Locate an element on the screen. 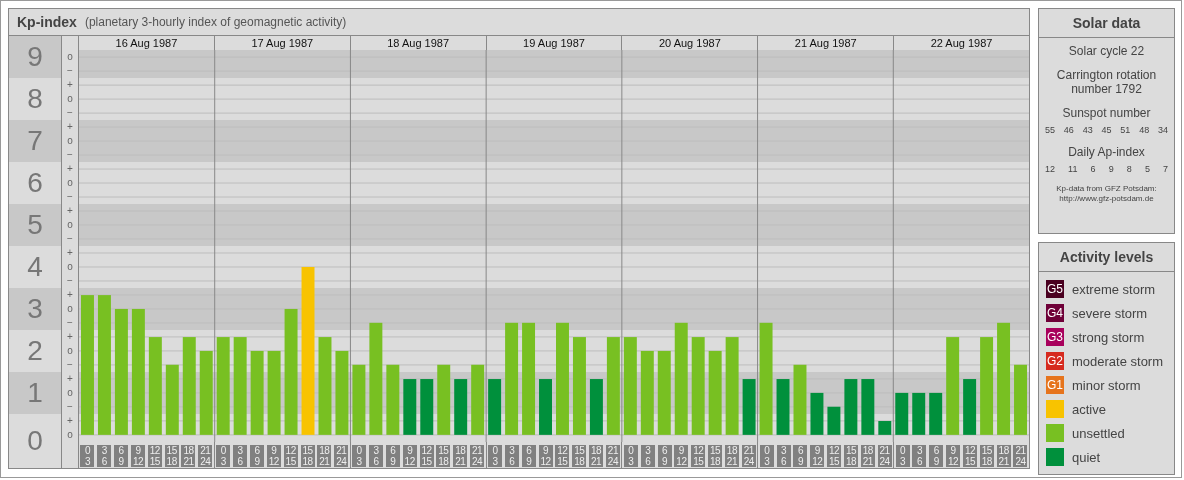  sunspot-value: 45 is located at coordinates (1106, 130).